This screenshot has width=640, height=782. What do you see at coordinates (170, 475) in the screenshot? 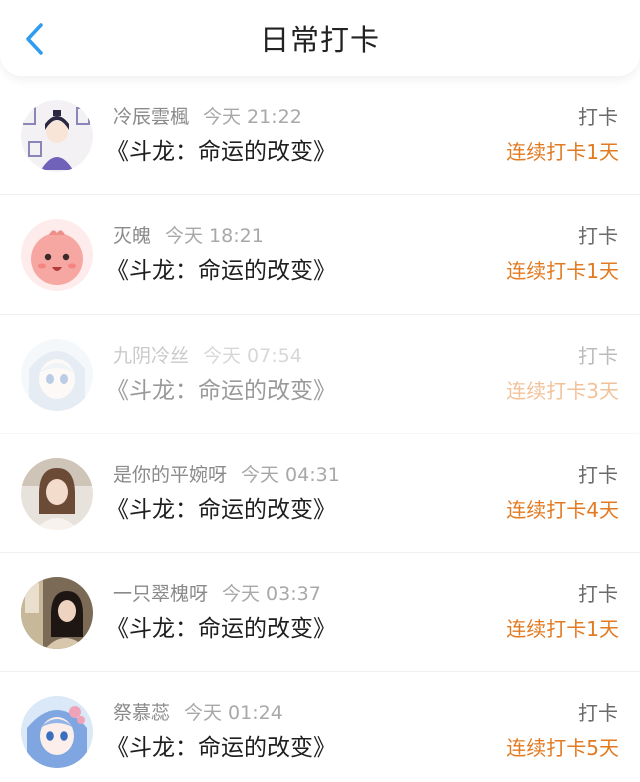
I see `username: 是你的平婉呀` at bounding box center [170, 475].